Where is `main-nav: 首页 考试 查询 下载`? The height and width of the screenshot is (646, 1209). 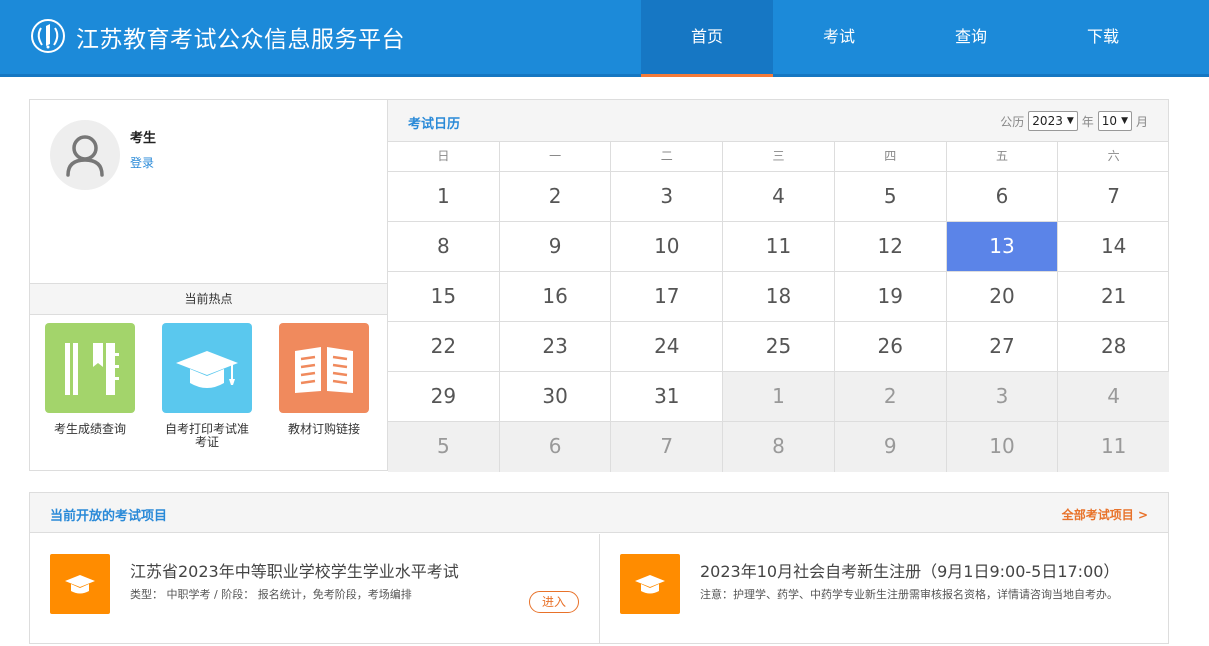
main-nav: 首页 考试 查询 下载 is located at coordinates (905, 38).